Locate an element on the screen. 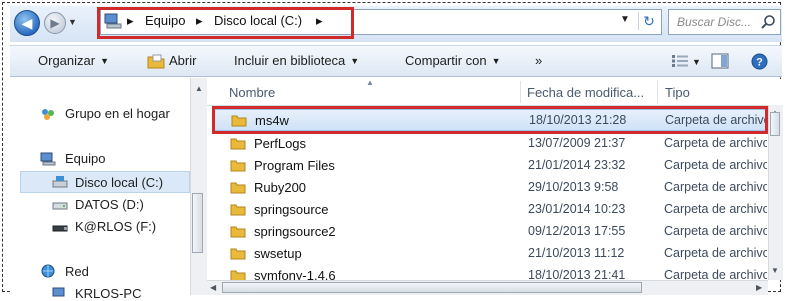  address-dropdown-icon: ▼ is located at coordinates (625, 19).